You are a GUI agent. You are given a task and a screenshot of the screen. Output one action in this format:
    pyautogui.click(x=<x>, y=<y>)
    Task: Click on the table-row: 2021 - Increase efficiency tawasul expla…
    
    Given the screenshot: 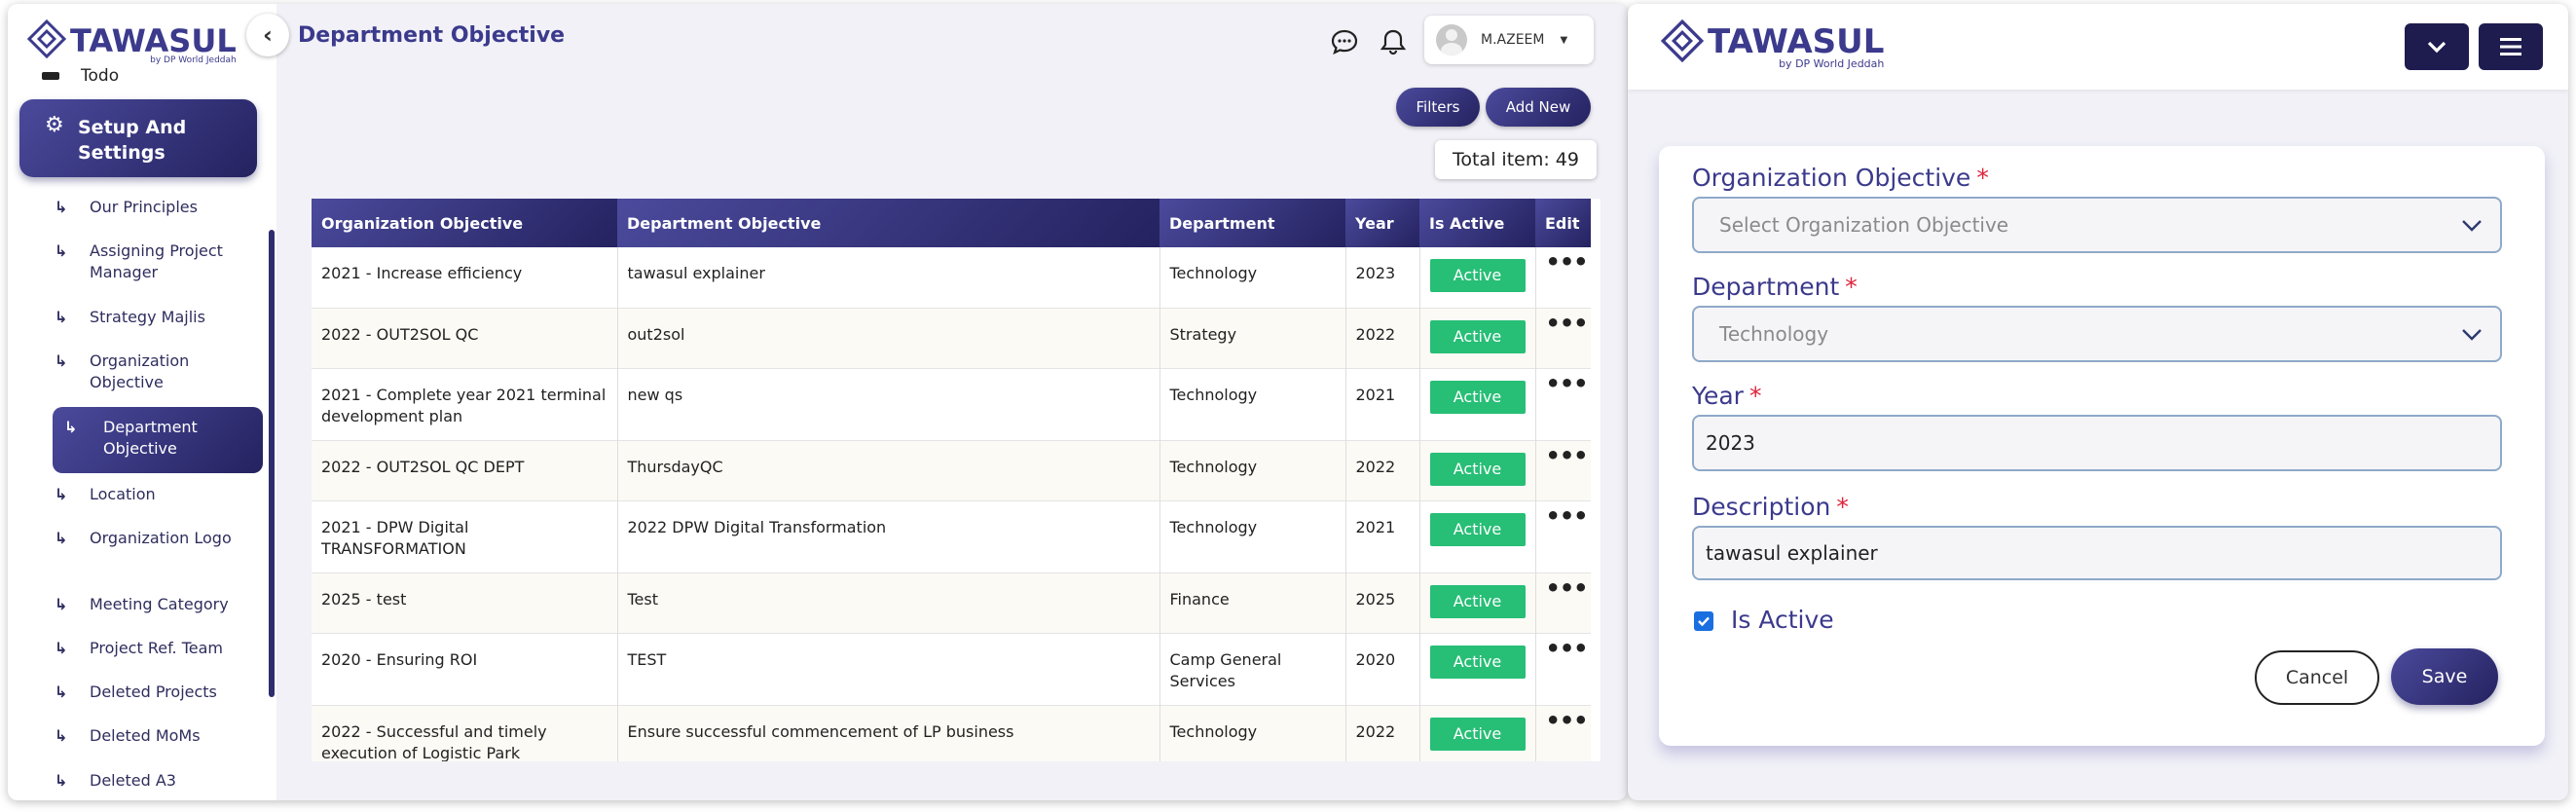 What is the action you would take?
    pyautogui.click(x=951, y=277)
    